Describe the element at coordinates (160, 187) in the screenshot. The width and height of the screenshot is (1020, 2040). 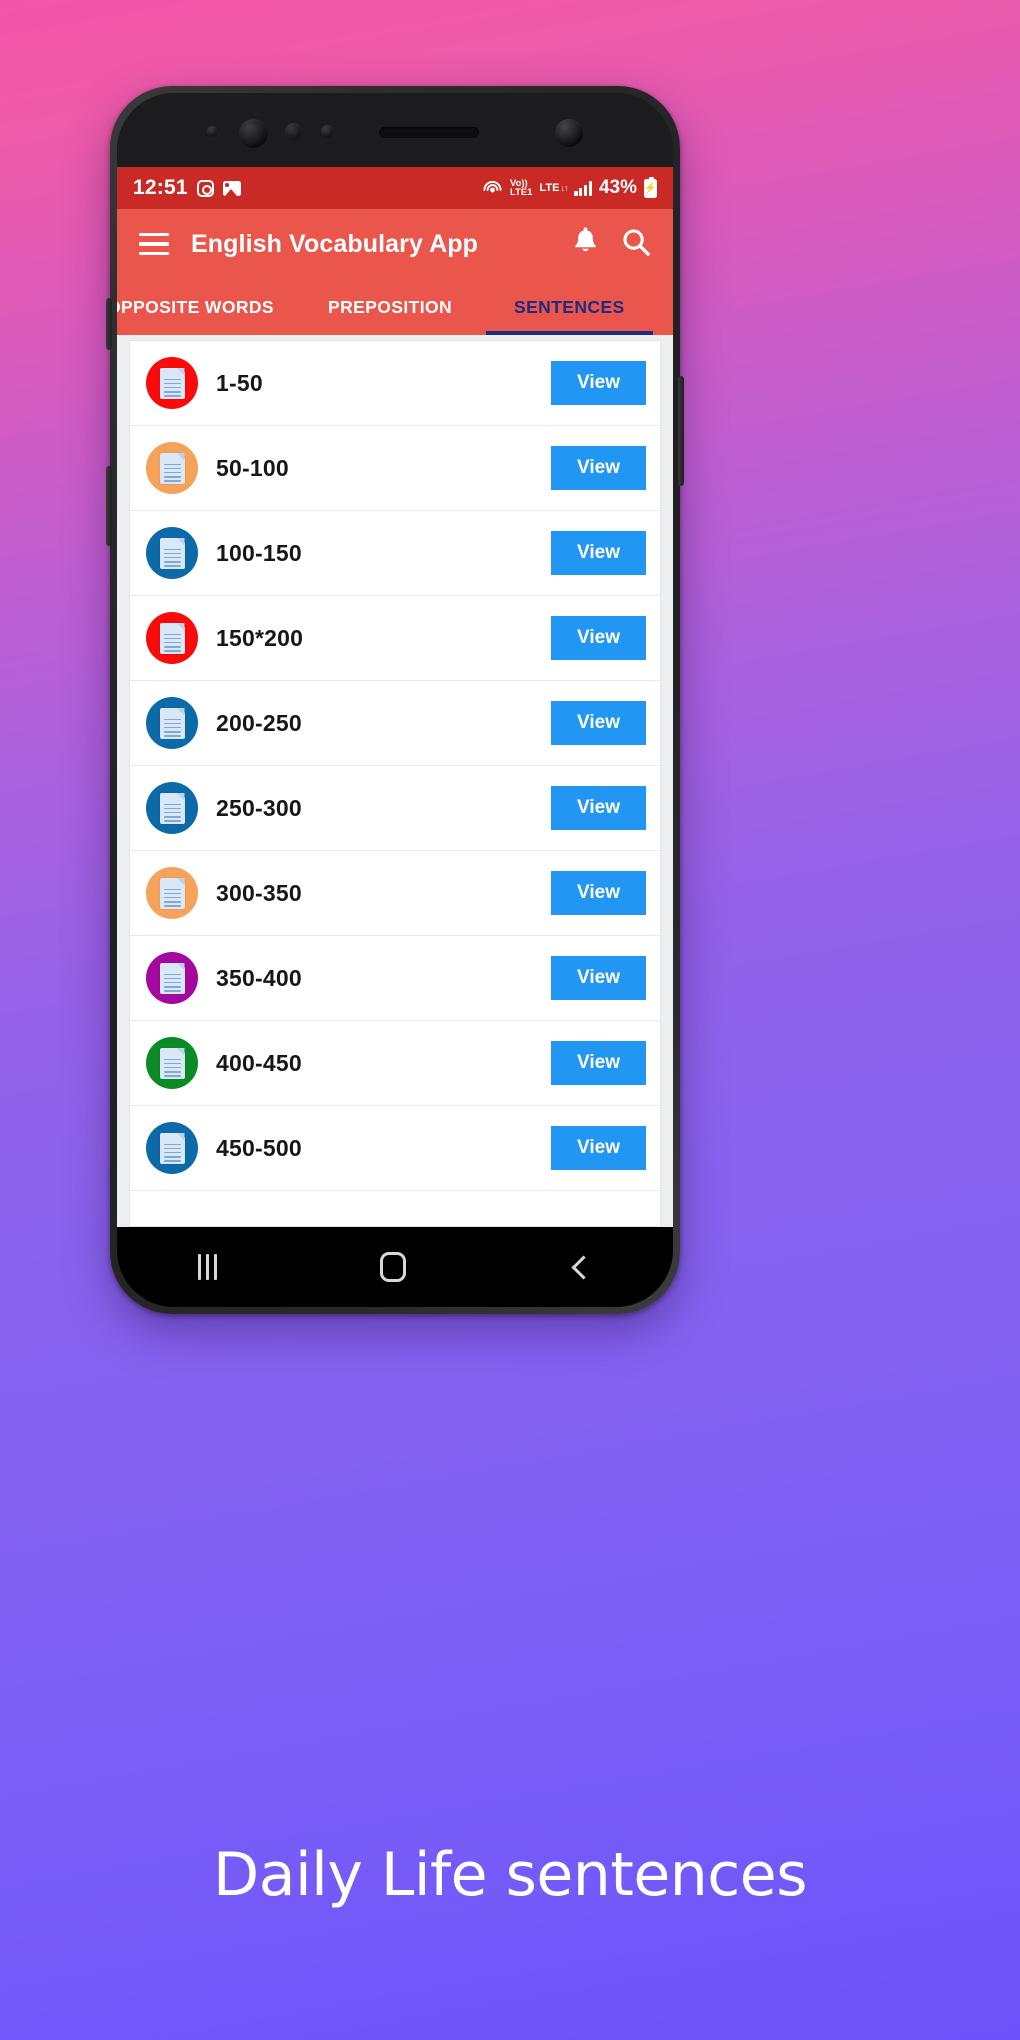
I see `status-time: 12:51` at that location.